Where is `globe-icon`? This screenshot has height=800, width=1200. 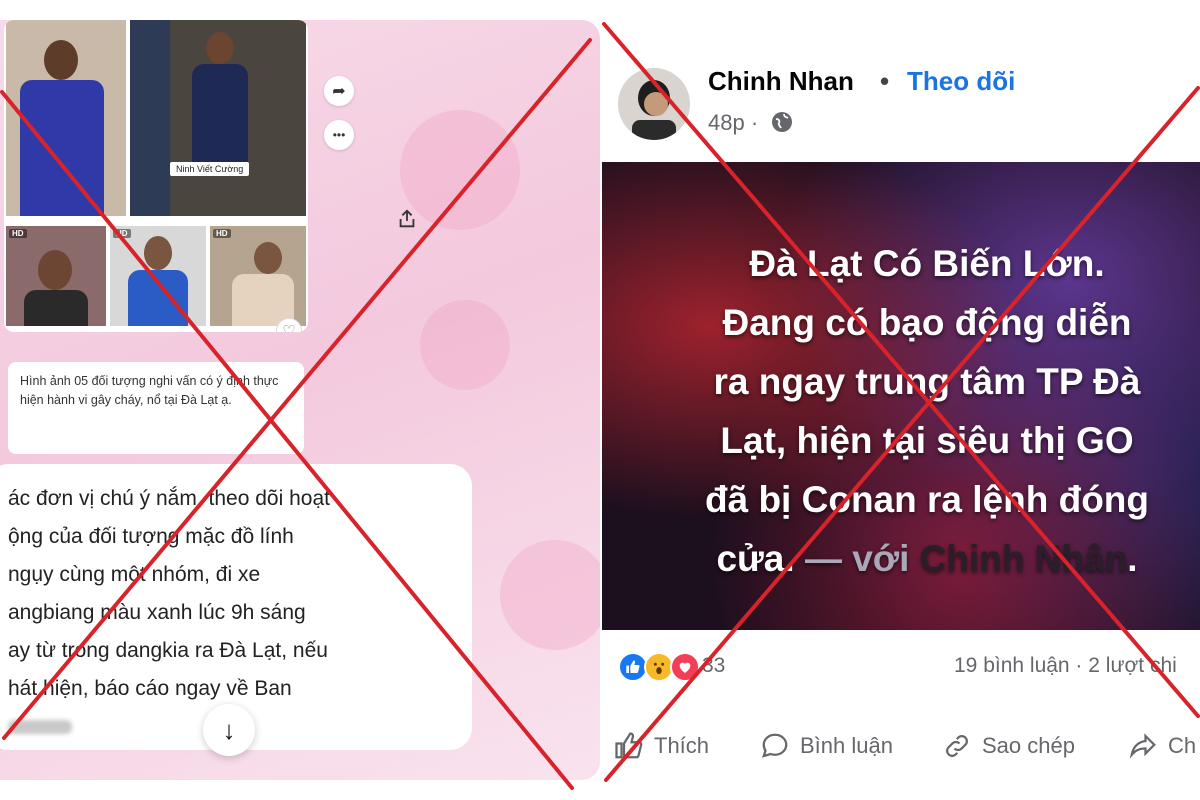 globe-icon is located at coordinates (782, 122).